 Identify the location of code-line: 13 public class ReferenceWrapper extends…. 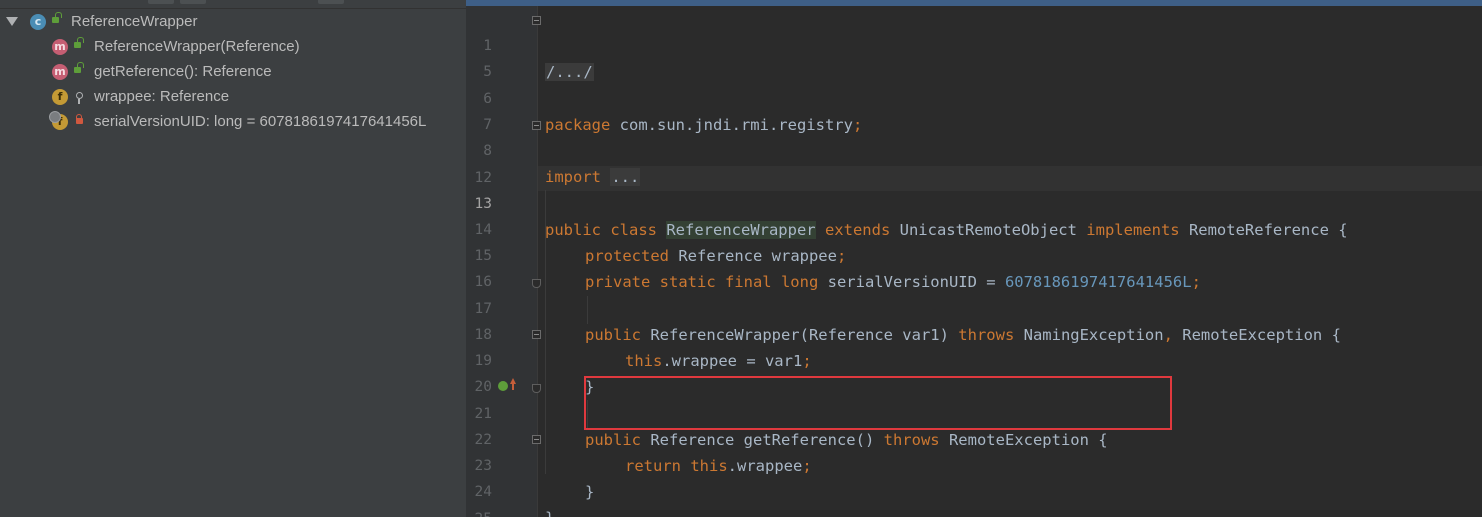
(907, 202).